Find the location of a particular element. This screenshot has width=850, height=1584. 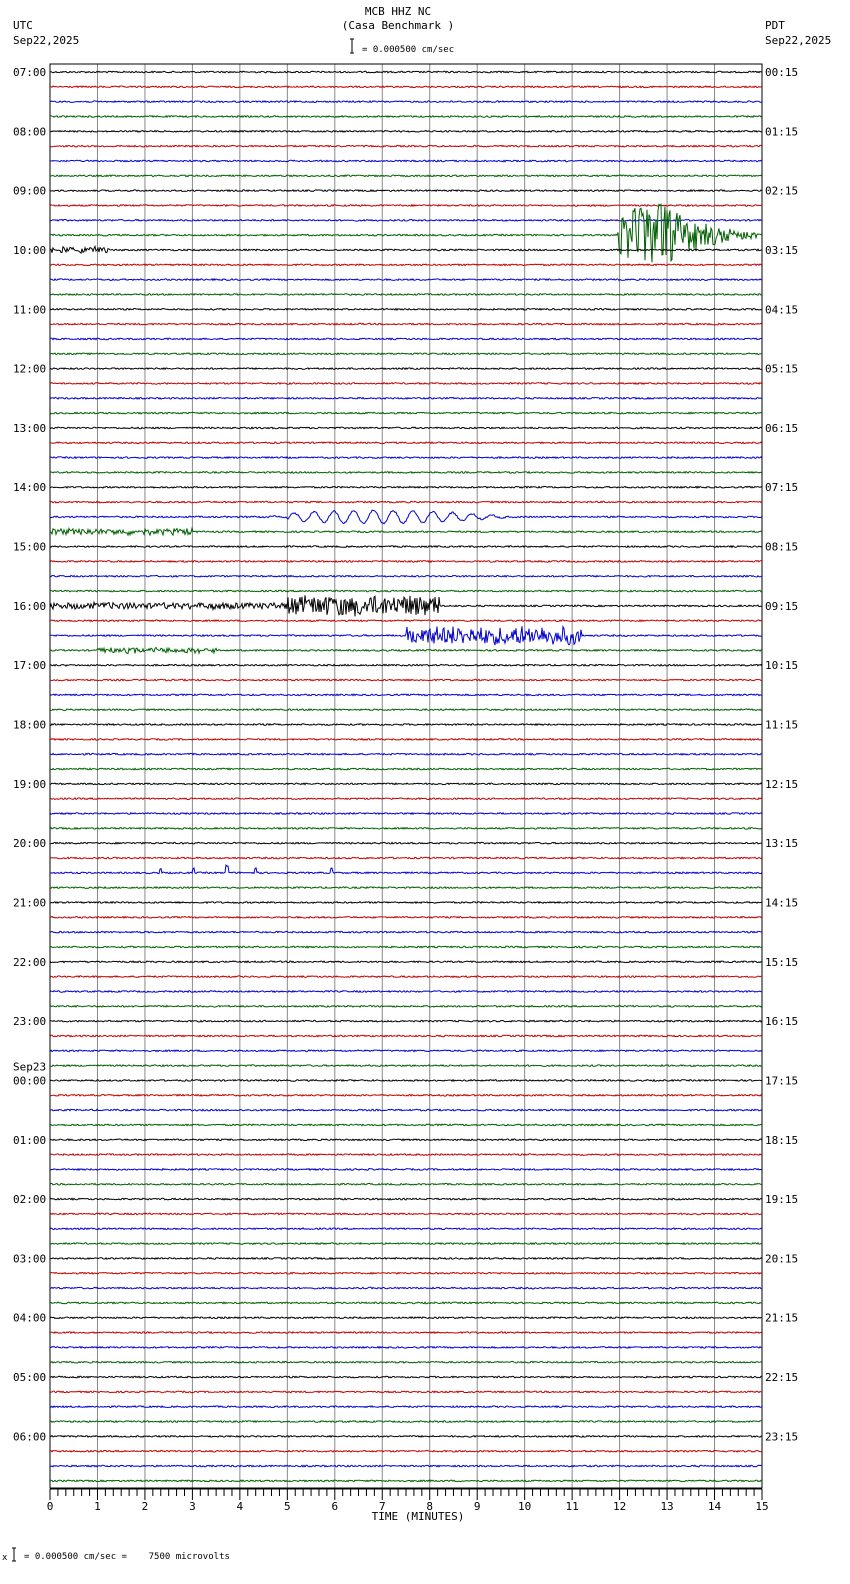

local-time-label: 18:15 is located at coordinates (781, 1140).